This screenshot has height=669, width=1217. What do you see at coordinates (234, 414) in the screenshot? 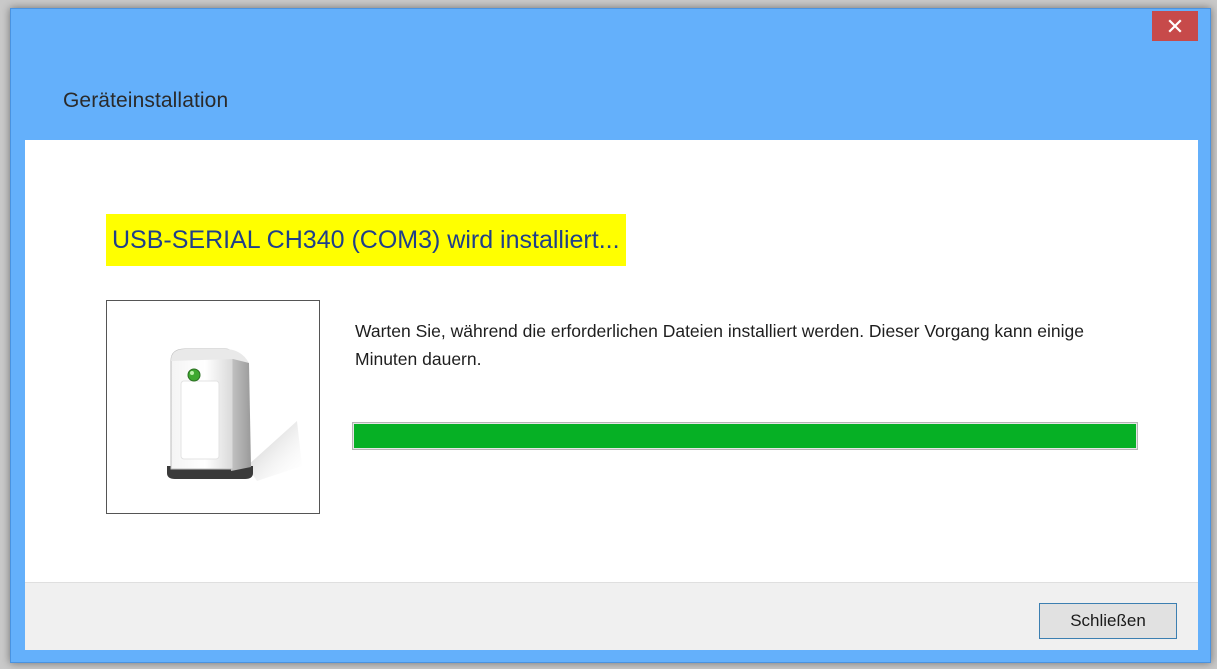
I see `usb-device-icon` at bounding box center [234, 414].